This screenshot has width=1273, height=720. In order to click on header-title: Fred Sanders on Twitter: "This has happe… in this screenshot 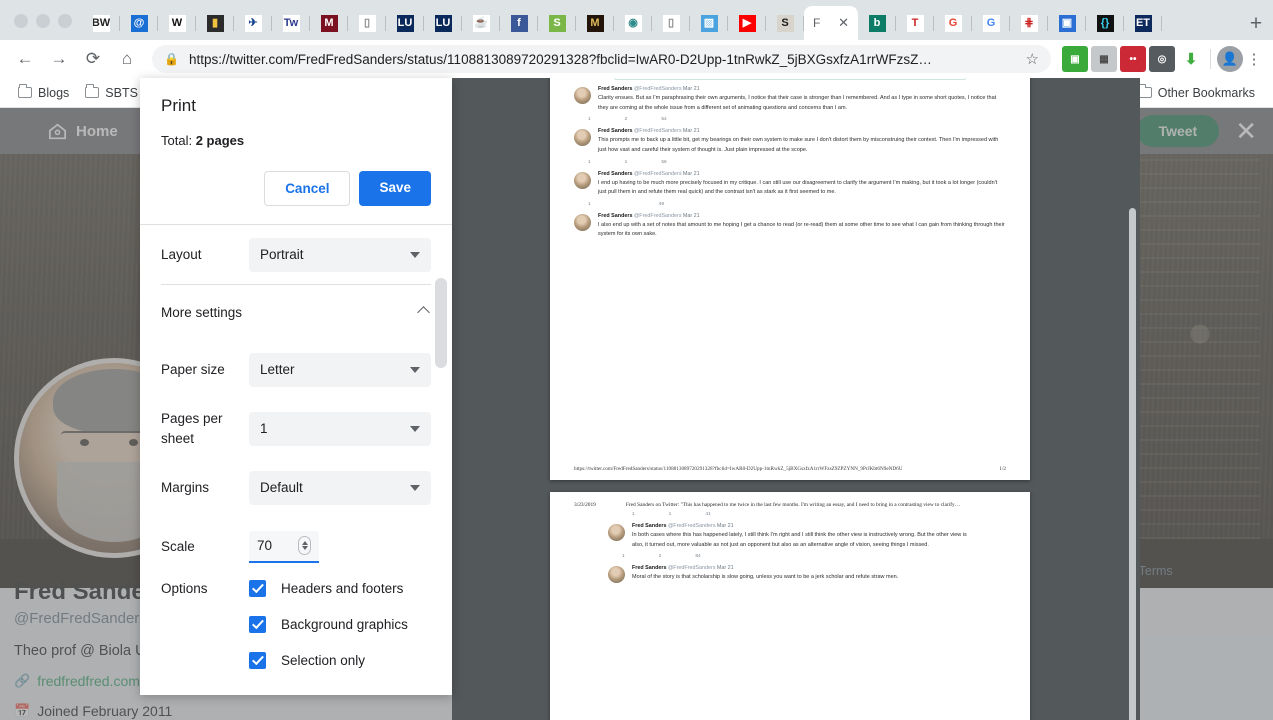, I will do `click(793, 505)`.